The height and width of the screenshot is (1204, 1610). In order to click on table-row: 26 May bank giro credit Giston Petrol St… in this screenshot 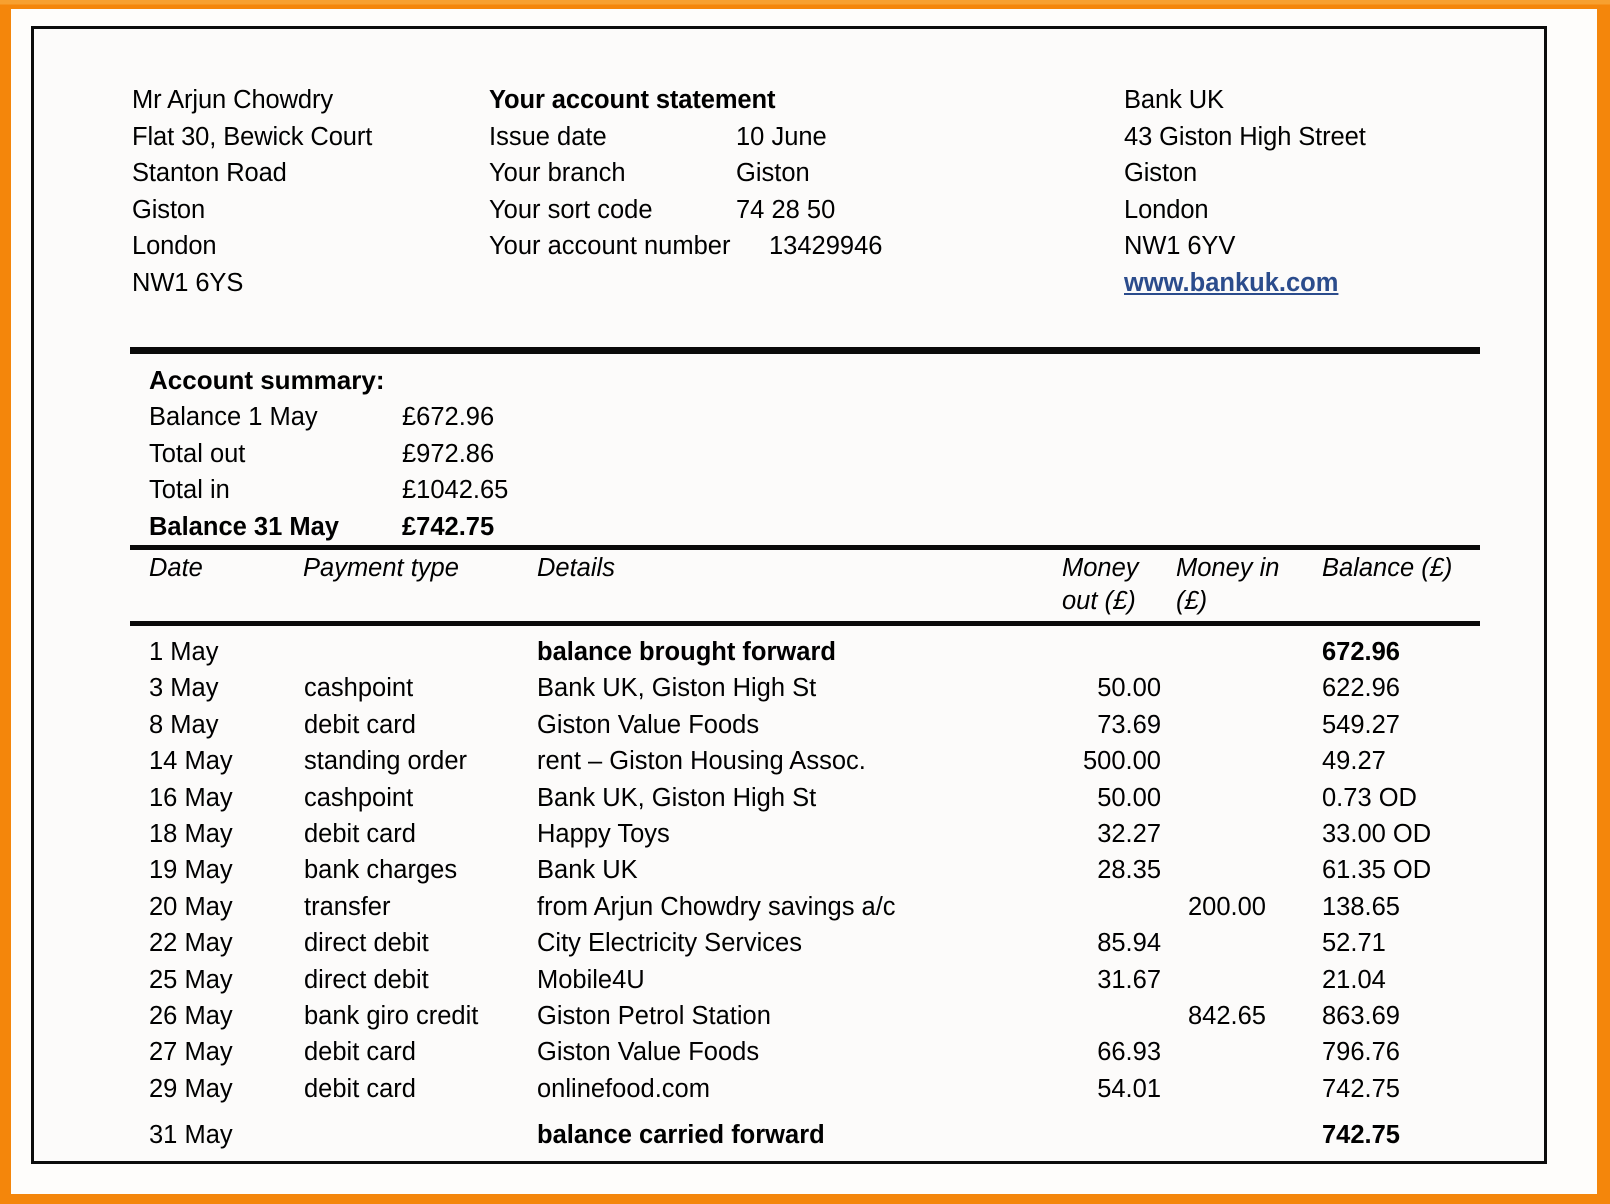, I will do `click(789, 1016)`.